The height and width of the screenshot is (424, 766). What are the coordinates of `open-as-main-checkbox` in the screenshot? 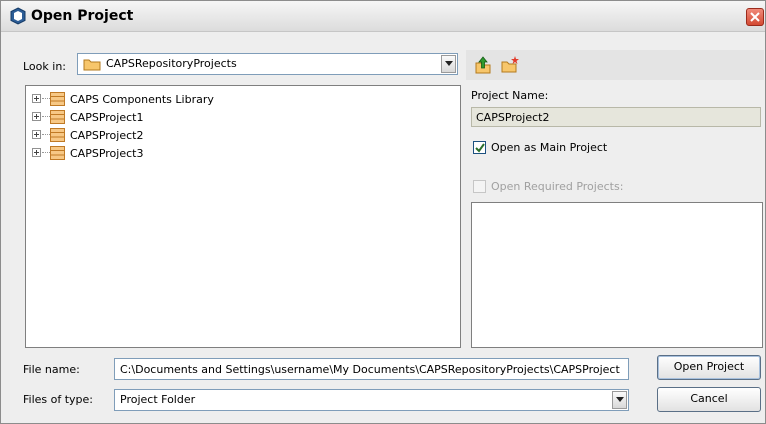 It's located at (479, 147).